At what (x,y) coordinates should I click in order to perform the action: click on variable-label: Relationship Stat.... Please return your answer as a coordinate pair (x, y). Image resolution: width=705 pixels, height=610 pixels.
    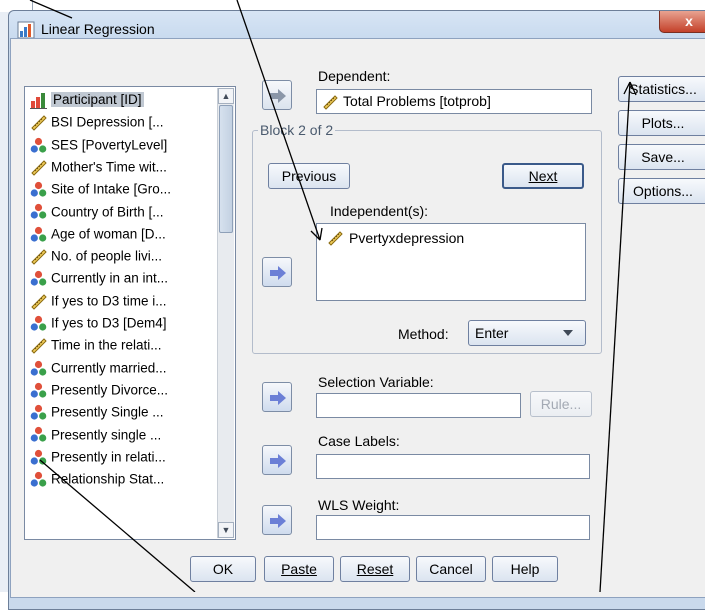
    Looking at the image, I should click on (108, 479).